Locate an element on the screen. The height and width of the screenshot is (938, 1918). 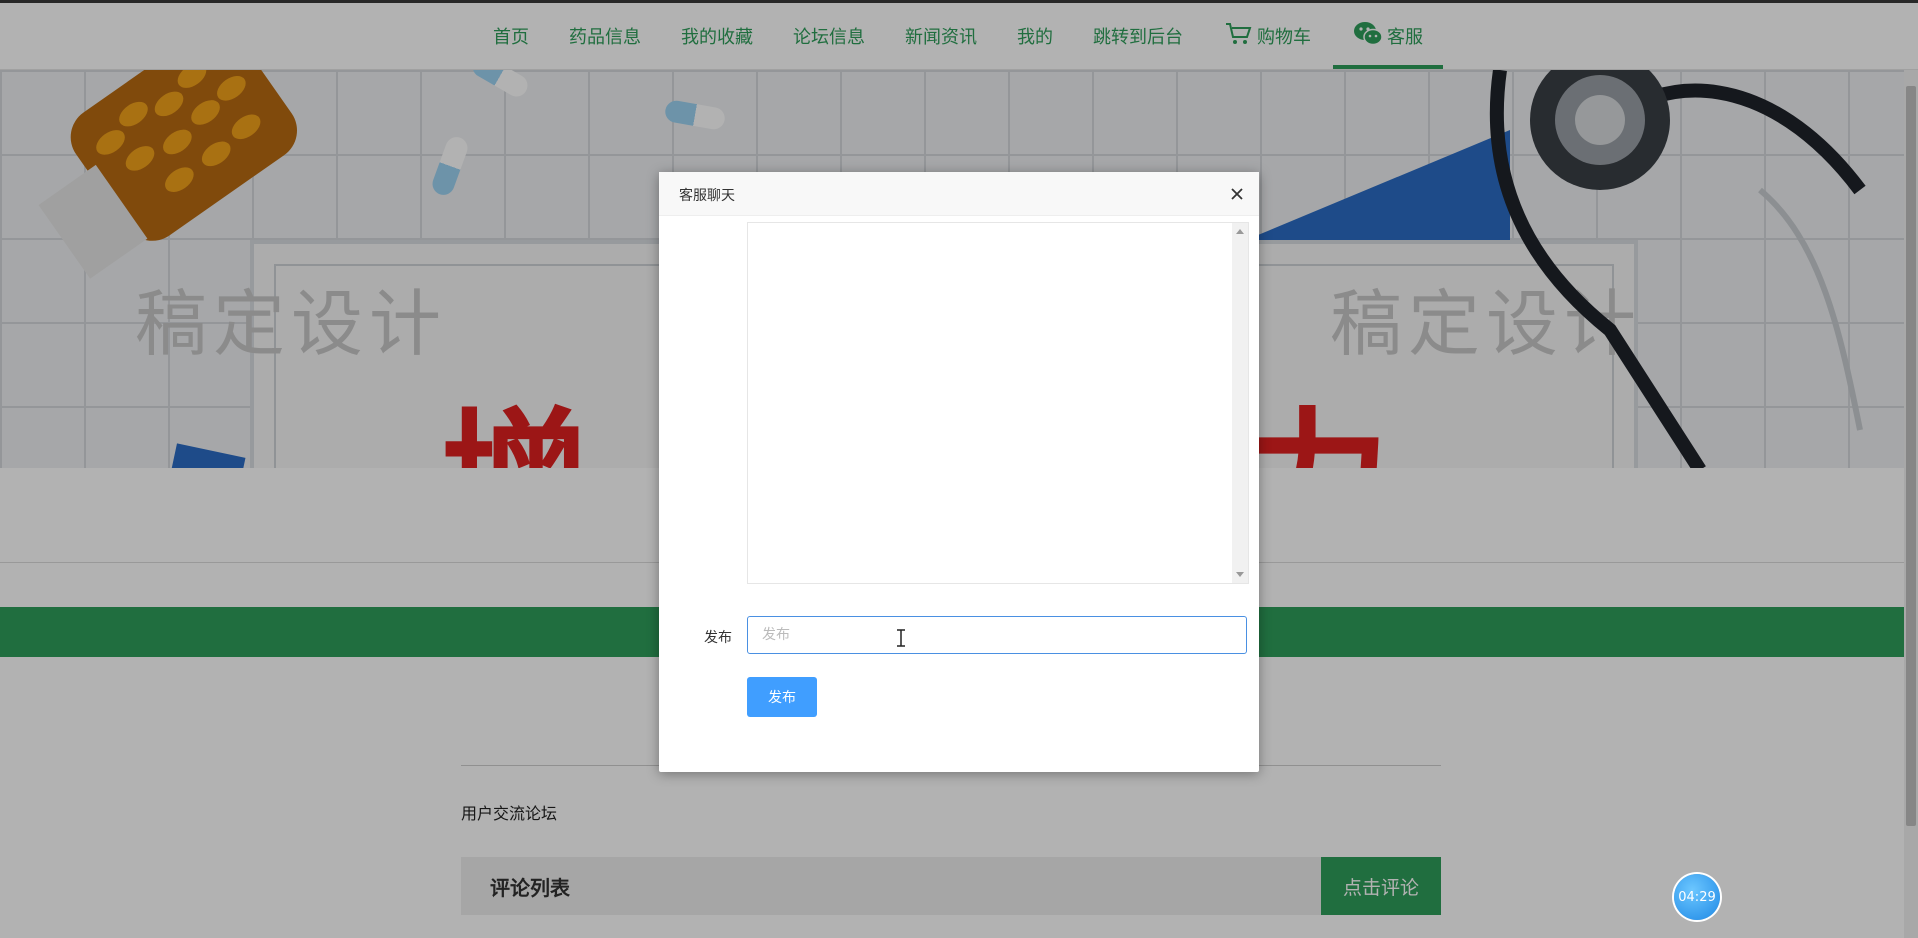
close-icon is located at coordinates (1237, 194).